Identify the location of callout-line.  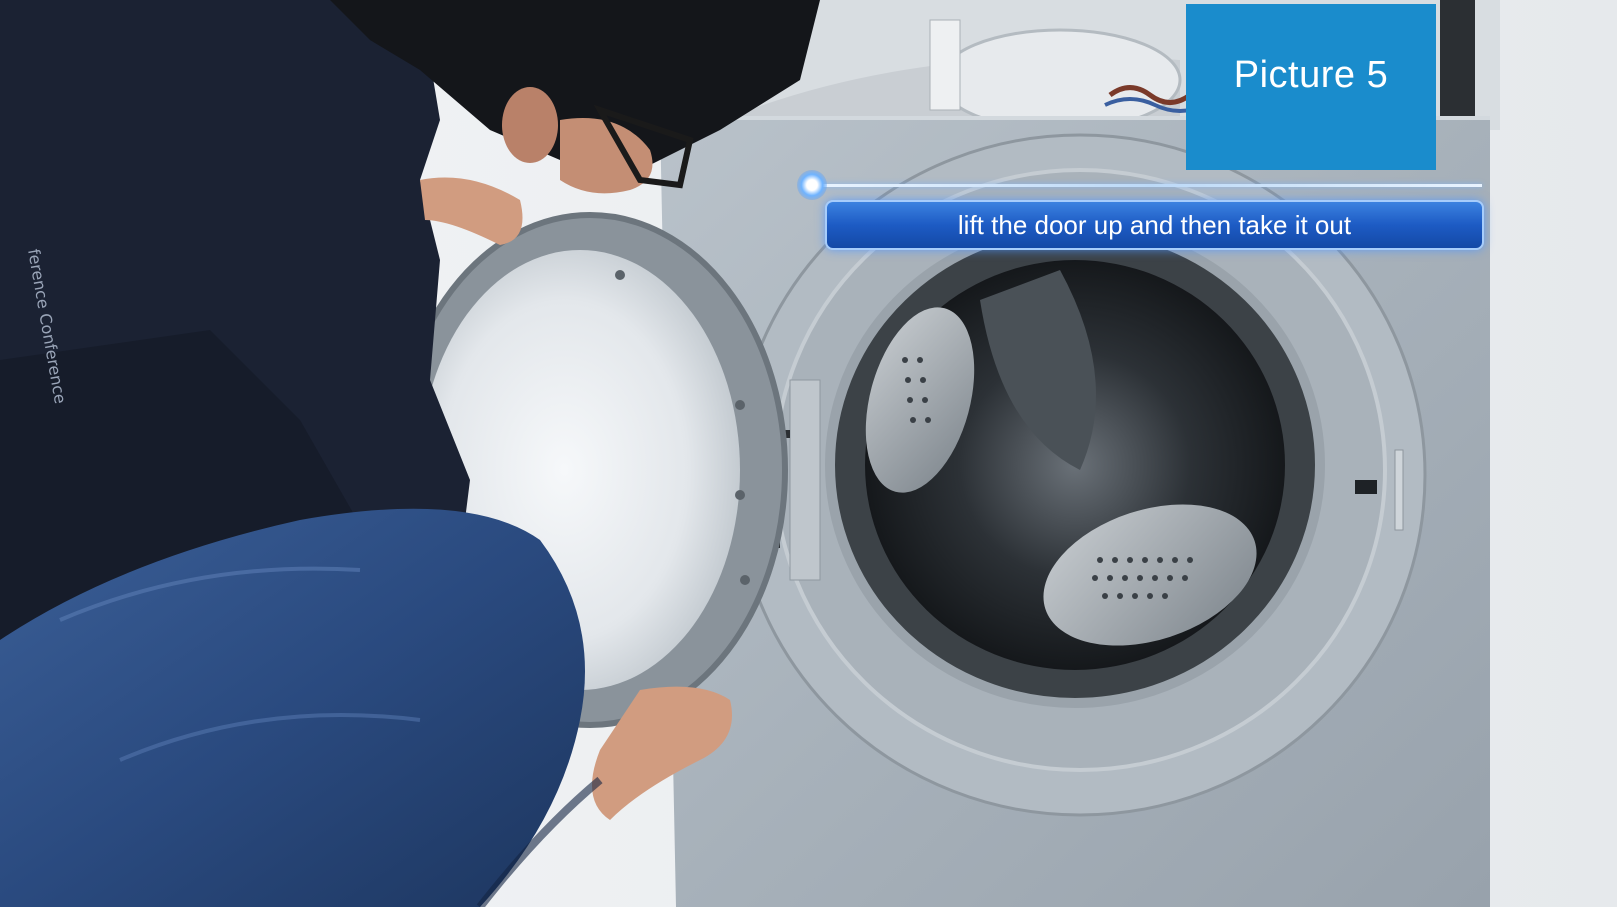
(1150, 185).